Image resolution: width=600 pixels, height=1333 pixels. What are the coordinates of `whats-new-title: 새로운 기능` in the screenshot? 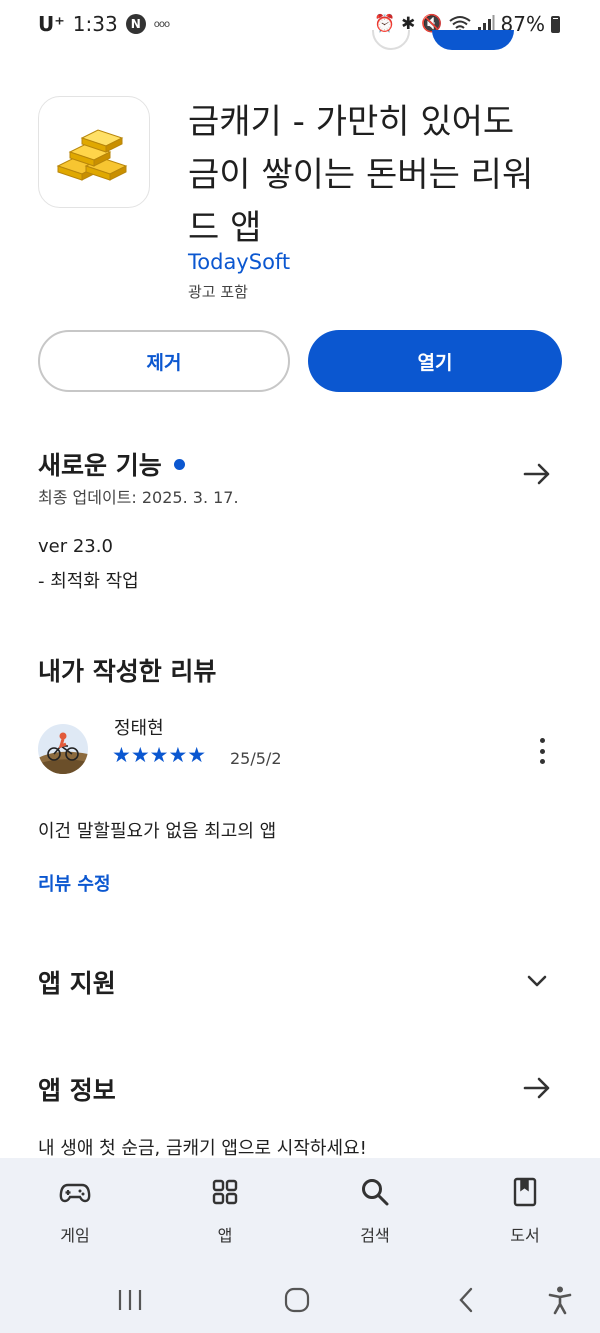 It's located at (100, 465).